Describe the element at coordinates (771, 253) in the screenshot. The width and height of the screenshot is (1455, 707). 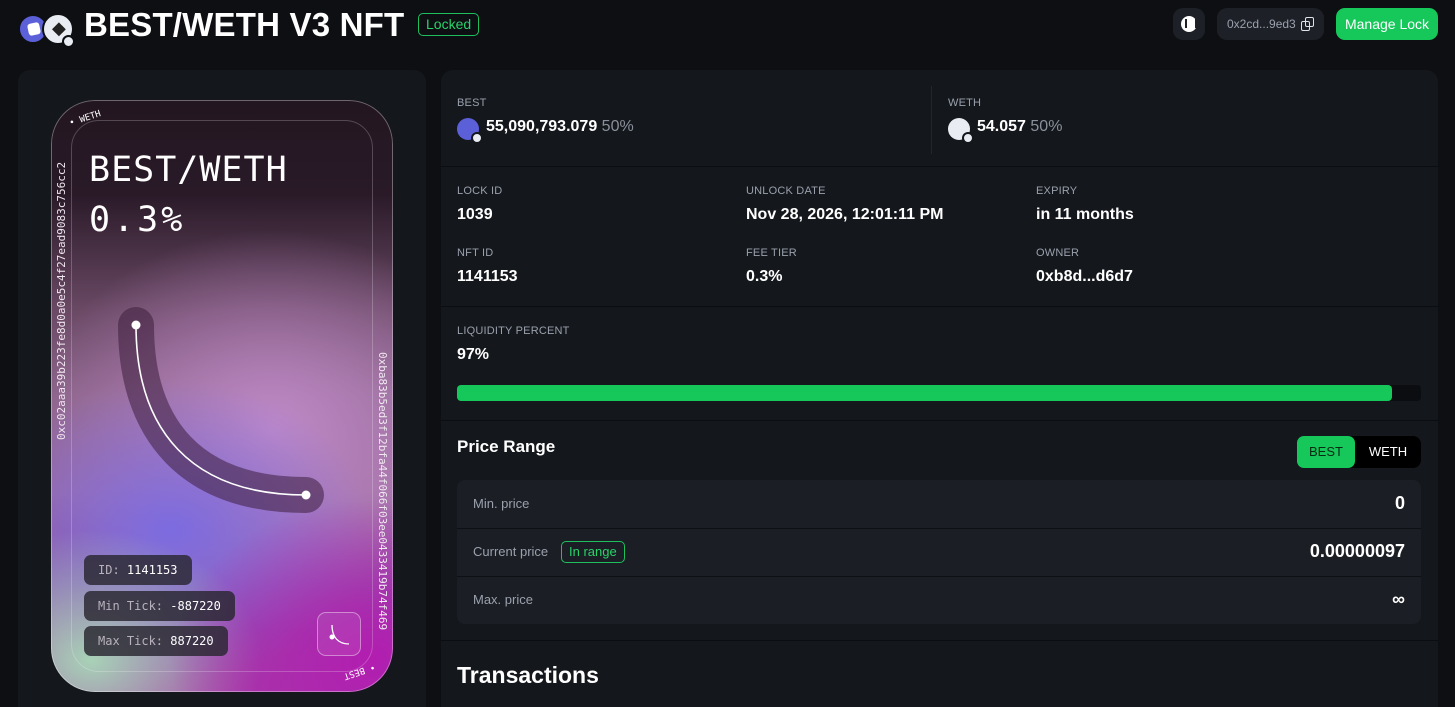
I see `fee-tier-label: FEE TIER` at that location.